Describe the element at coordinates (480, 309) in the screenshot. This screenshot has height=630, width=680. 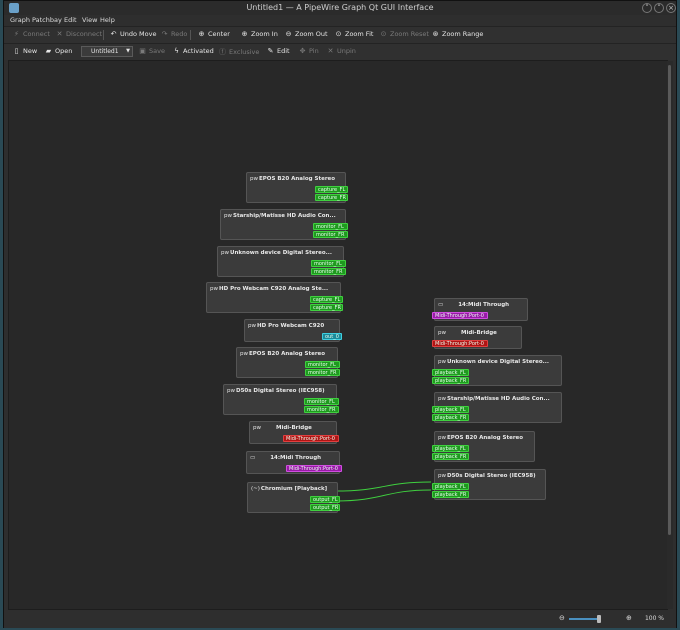
I see `node-midi-through-in: ▭ 14:Midi Through Midi-Through:Port-0` at that location.